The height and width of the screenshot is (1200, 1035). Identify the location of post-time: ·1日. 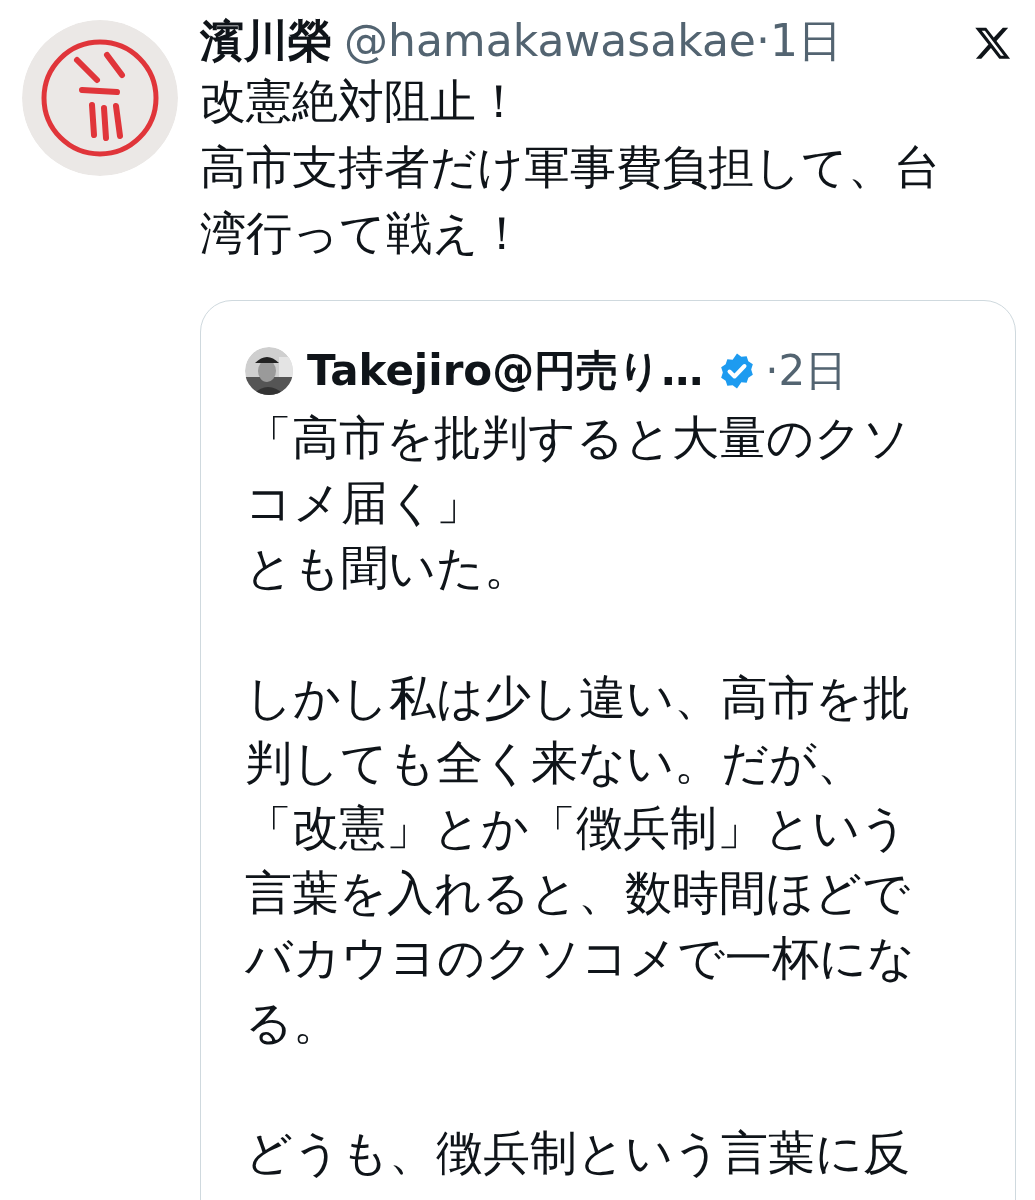
(798, 41).